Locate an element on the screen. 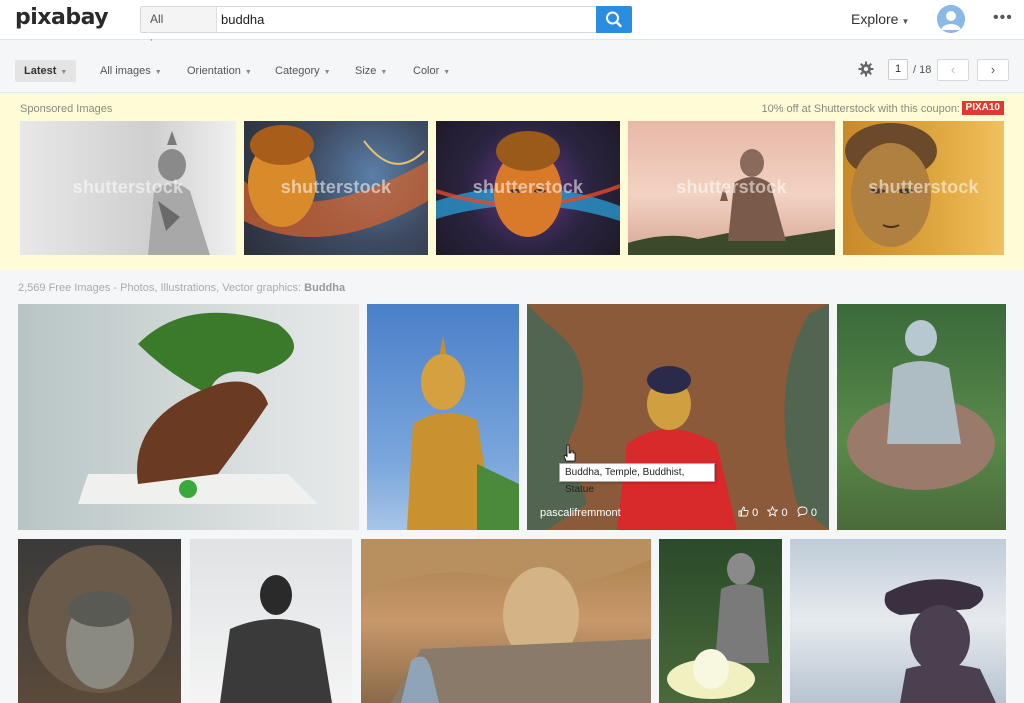  image-stats: 0 0 0 is located at coordinates (777, 512).